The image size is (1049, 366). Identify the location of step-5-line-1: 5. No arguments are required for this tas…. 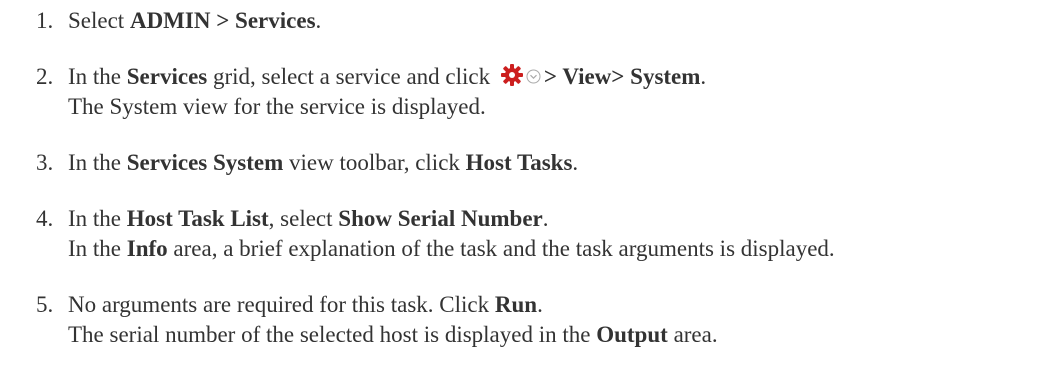
(377, 305).